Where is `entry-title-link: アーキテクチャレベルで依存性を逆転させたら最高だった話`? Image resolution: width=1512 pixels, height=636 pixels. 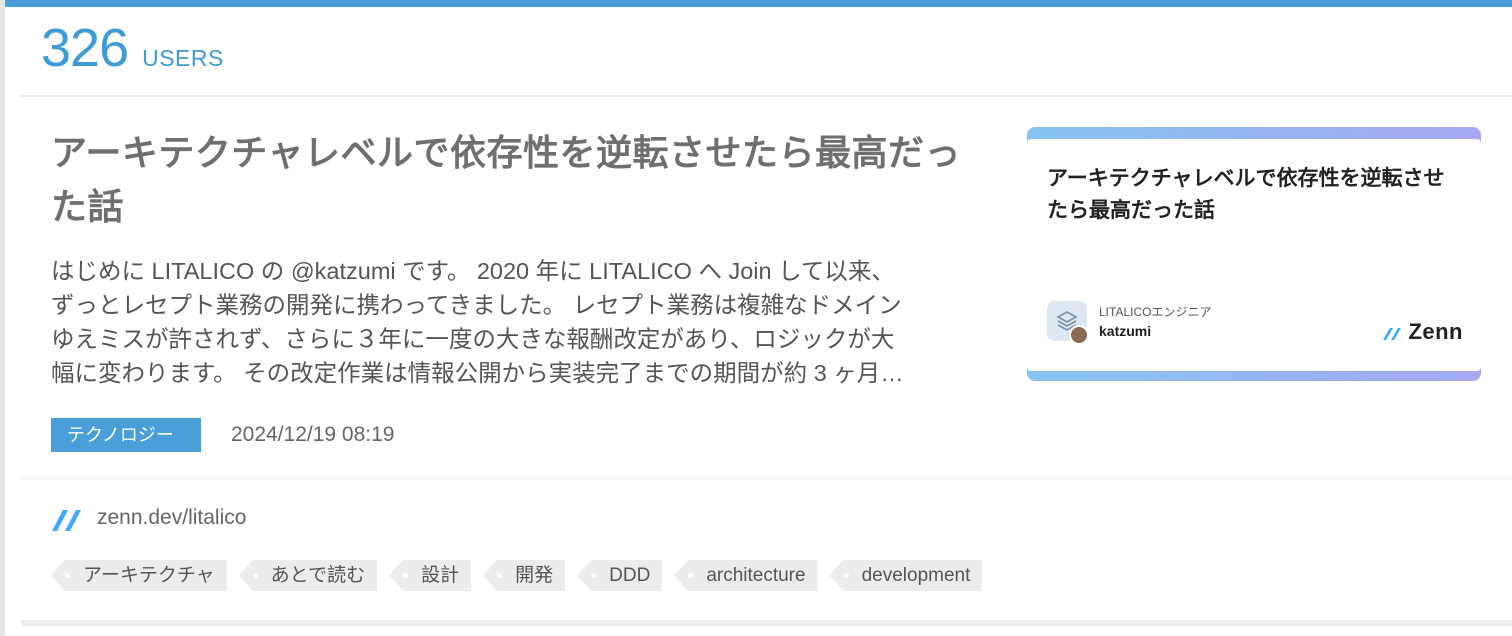
entry-title-link: アーキテクチャレベルで依存性を逆転させたら最高だった話 is located at coordinates (516, 180).